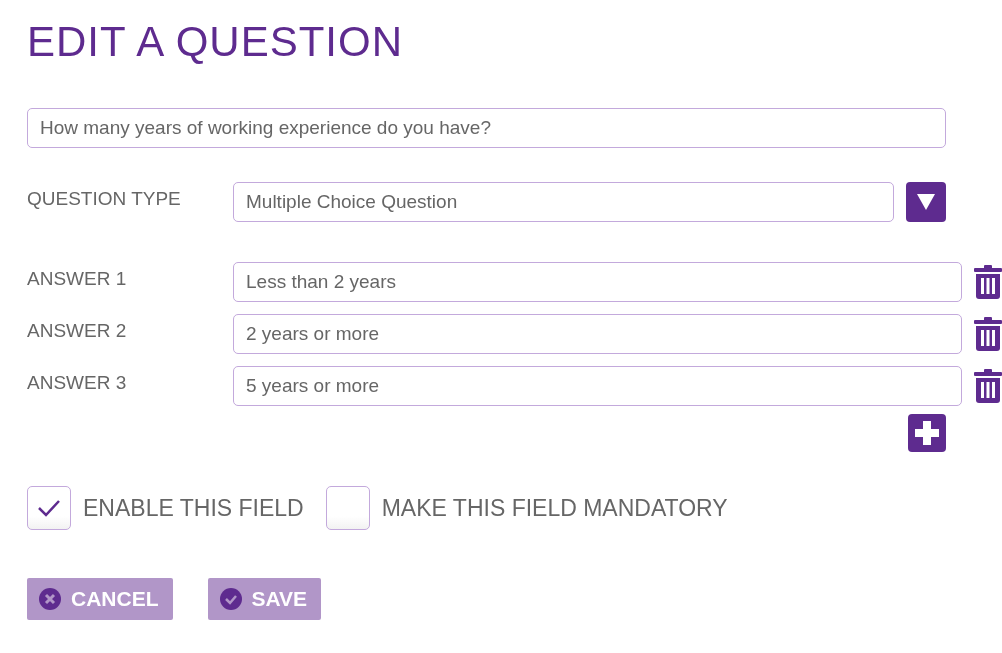  I want to click on checkmark-icon, so click(49, 508).